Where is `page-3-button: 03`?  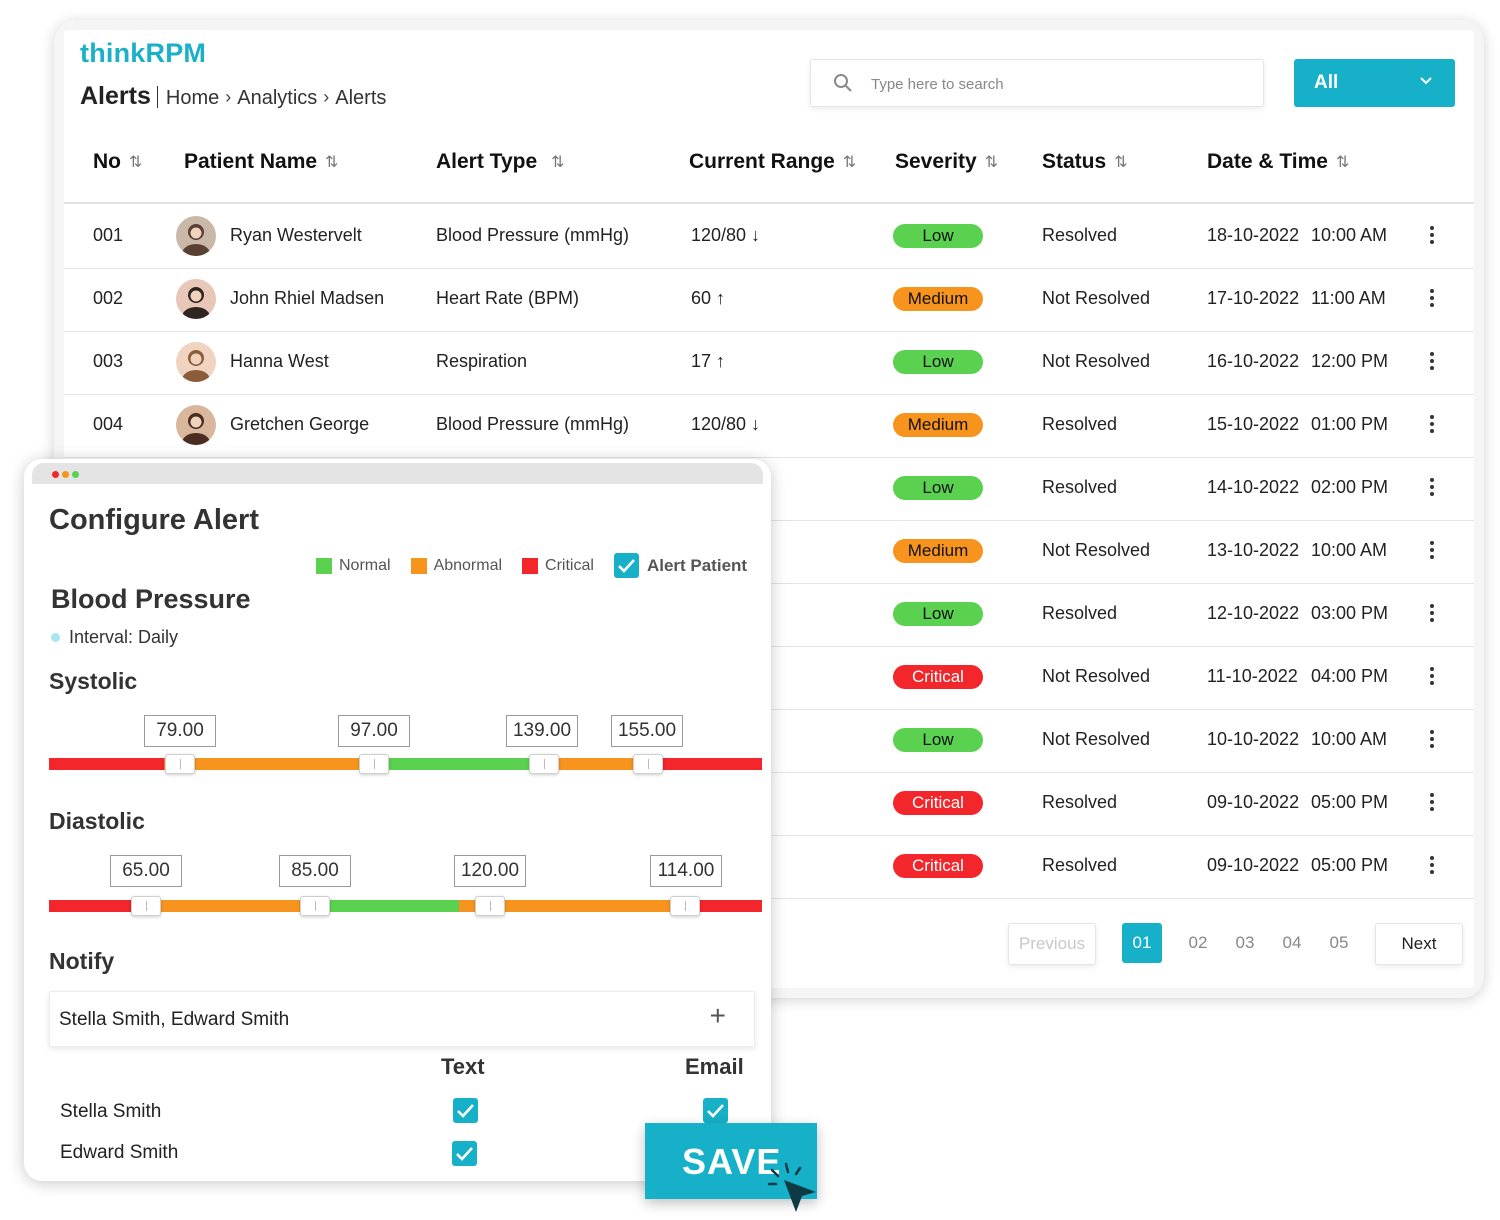 page-3-button: 03 is located at coordinates (1245, 943).